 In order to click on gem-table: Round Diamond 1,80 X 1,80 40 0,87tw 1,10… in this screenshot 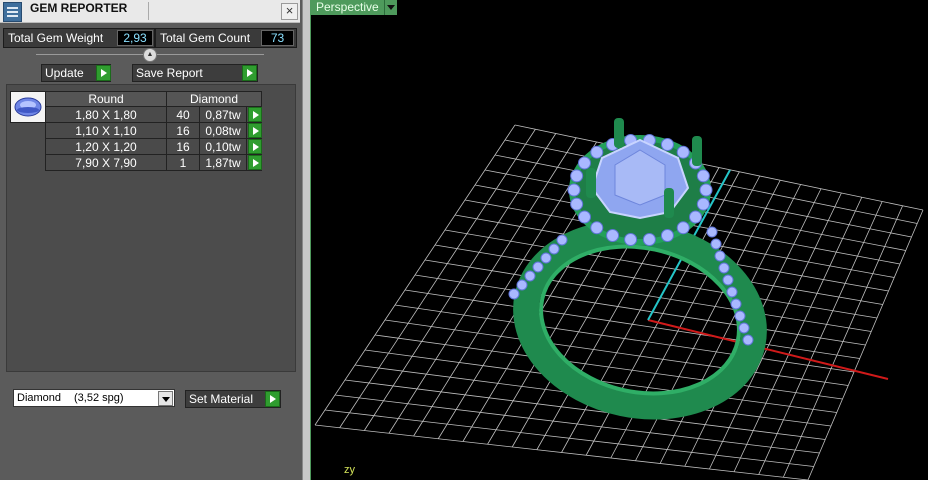, I will do `click(153, 131)`.